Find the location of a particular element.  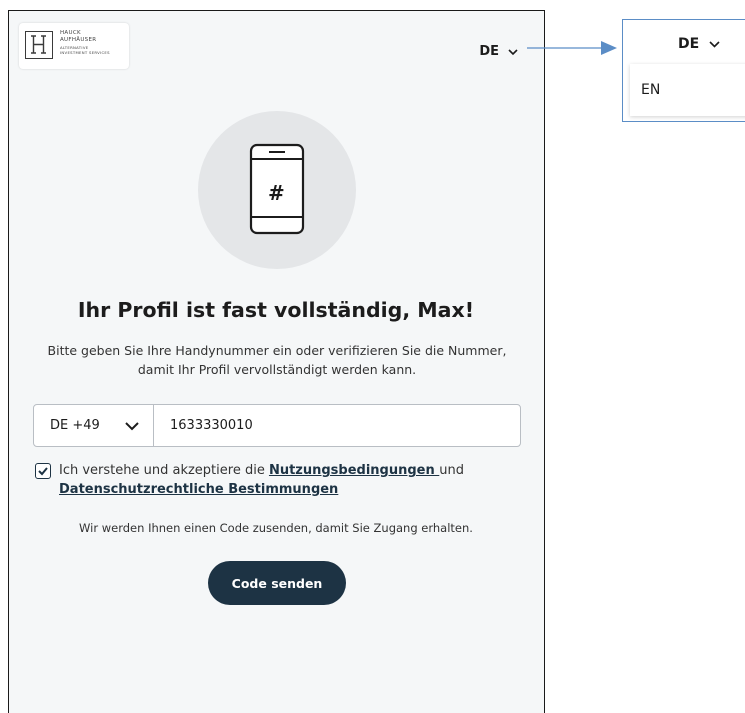

hero-illustration: # is located at coordinates (277, 190).